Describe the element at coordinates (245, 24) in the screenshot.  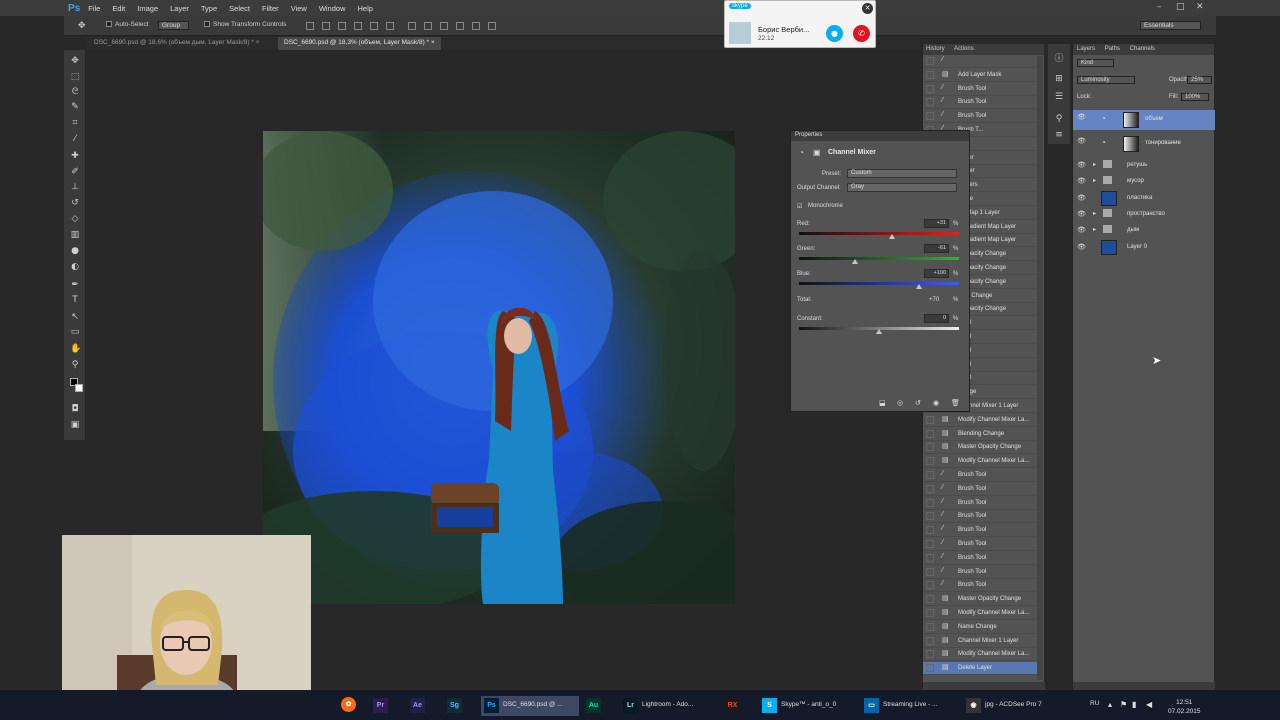
I see `show-transform-checkbox: Show Transform Controls` at that location.